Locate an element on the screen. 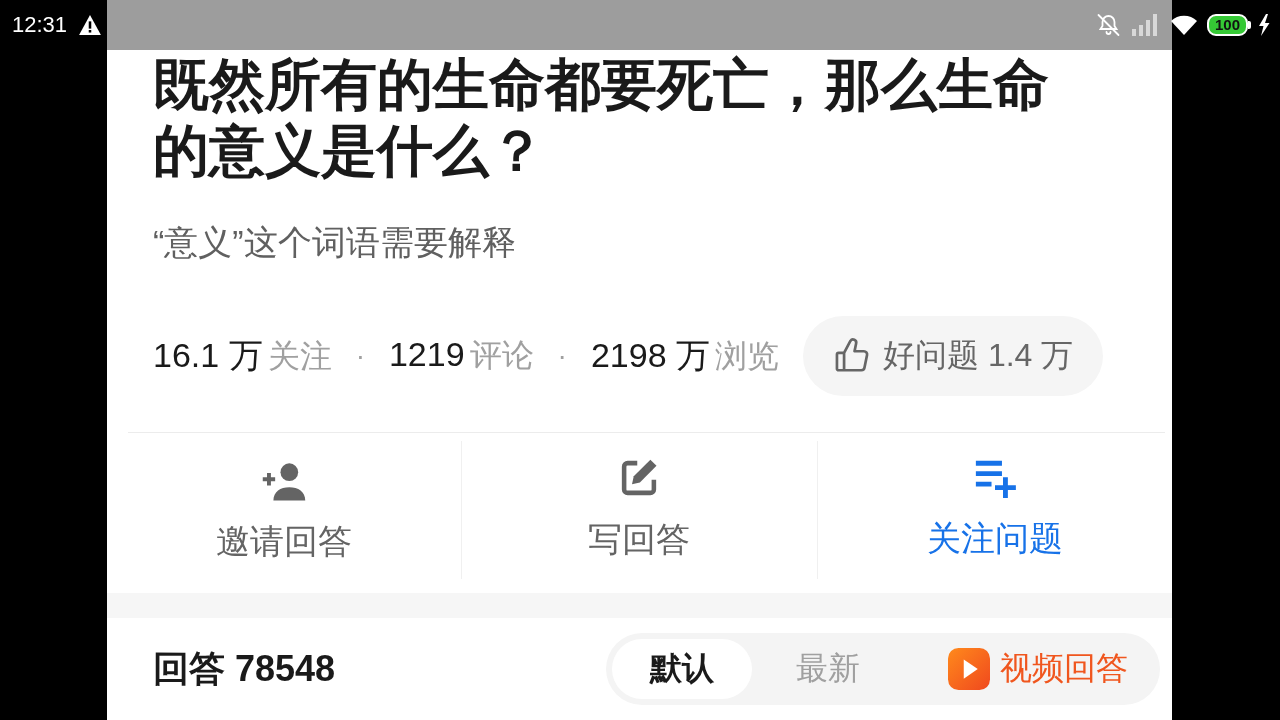 The image size is (1280, 720). question-title: 既然所有的生命都要死亡，那么生命的意义是什么？ is located at coordinates (601, 118).